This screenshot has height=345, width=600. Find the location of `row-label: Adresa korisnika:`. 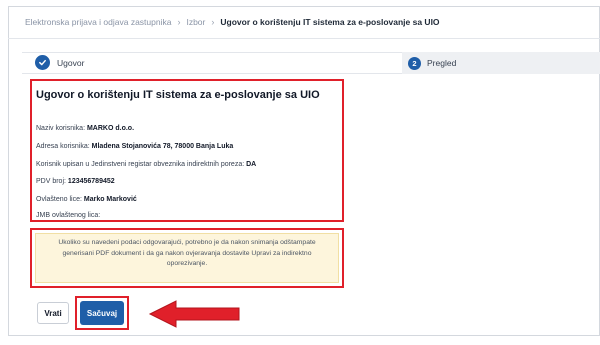

row-label: Adresa korisnika: is located at coordinates (63, 146).